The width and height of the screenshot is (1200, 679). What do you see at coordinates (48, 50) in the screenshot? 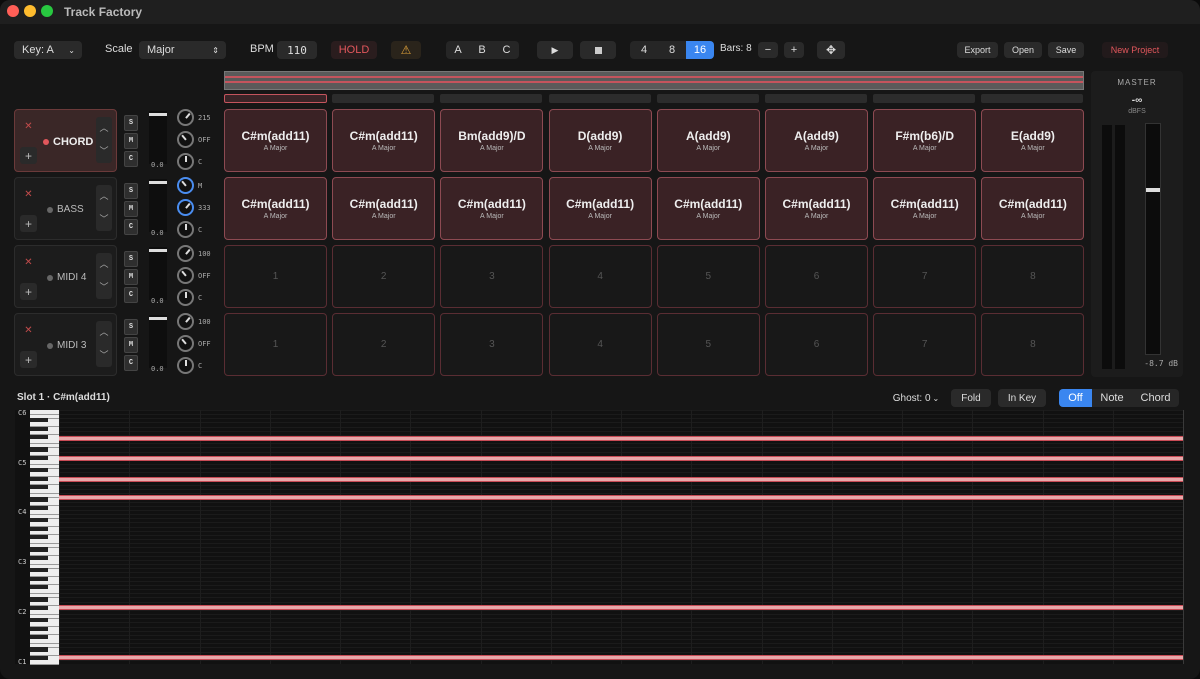
I see `key-select: Key: A ⌄` at bounding box center [48, 50].